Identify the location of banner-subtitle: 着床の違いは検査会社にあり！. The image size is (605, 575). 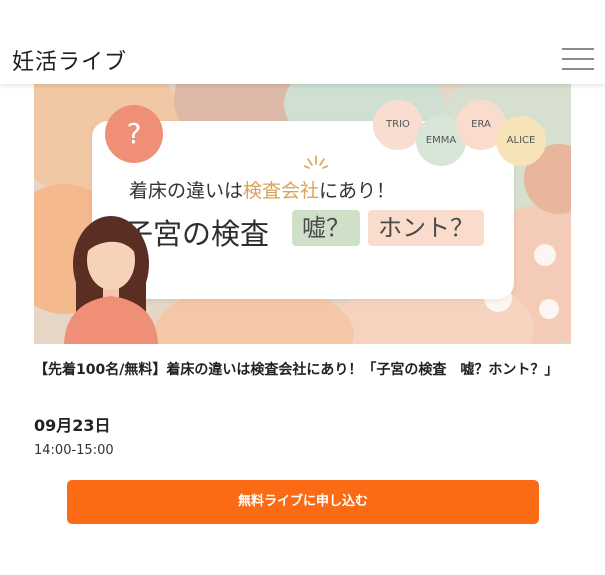
(262, 189).